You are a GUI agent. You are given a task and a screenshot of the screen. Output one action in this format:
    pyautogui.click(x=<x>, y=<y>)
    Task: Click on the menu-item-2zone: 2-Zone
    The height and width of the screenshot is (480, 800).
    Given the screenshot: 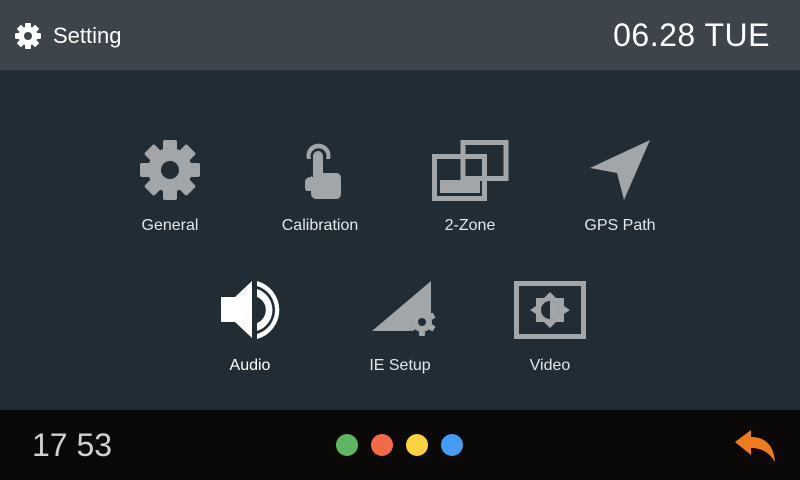 What is the action you would take?
    pyautogui.click(x=470, y=190)
    